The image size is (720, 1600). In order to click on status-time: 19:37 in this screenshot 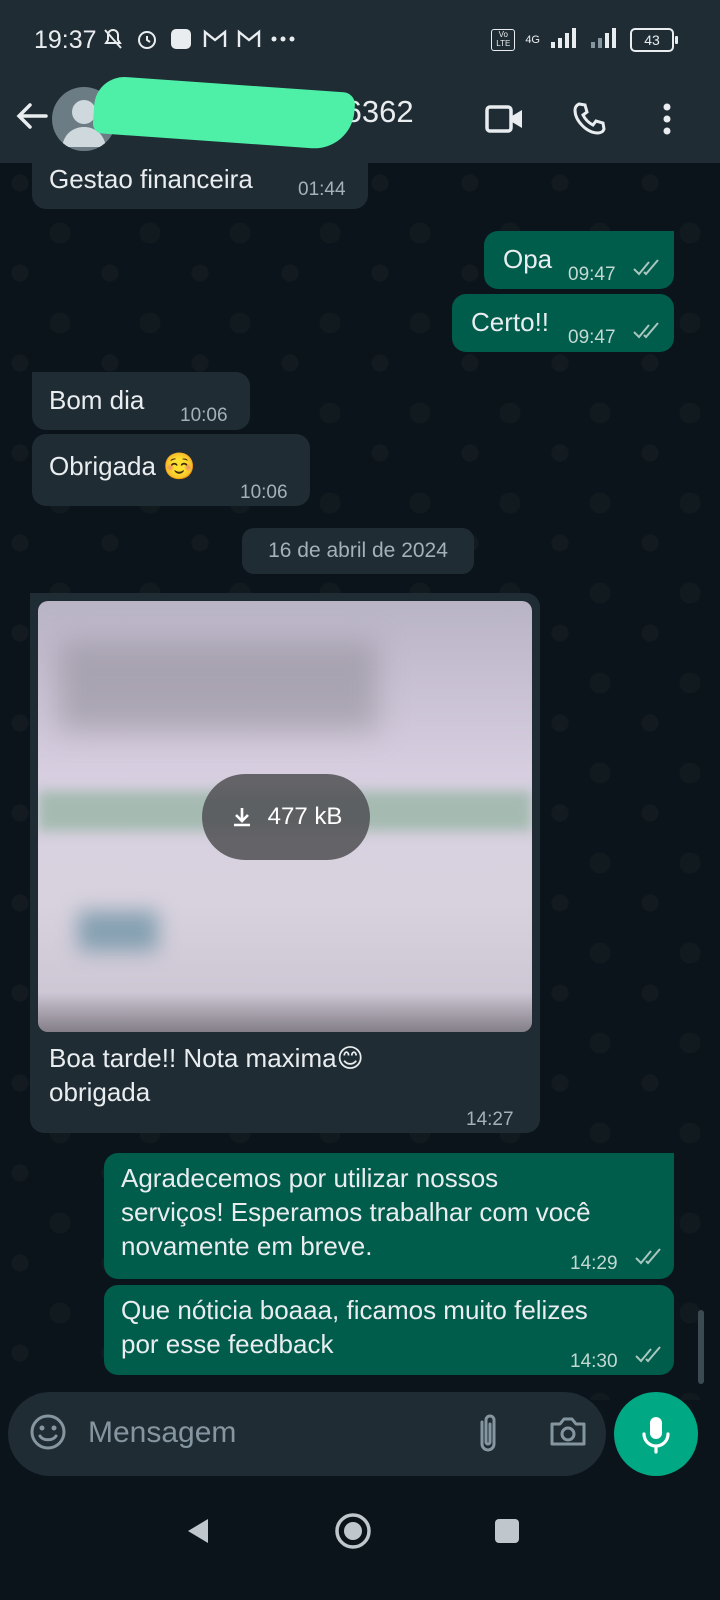, I will do `click(65, 40)`.